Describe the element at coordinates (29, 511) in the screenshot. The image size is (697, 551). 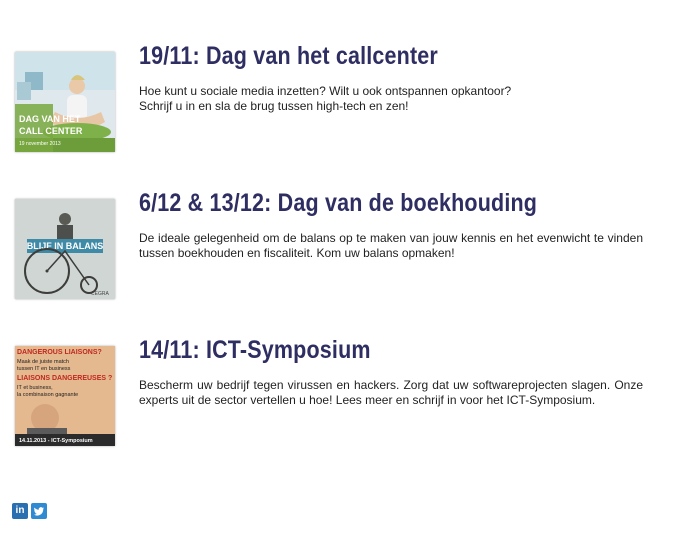
I see `social-share-bar: in` at that location.